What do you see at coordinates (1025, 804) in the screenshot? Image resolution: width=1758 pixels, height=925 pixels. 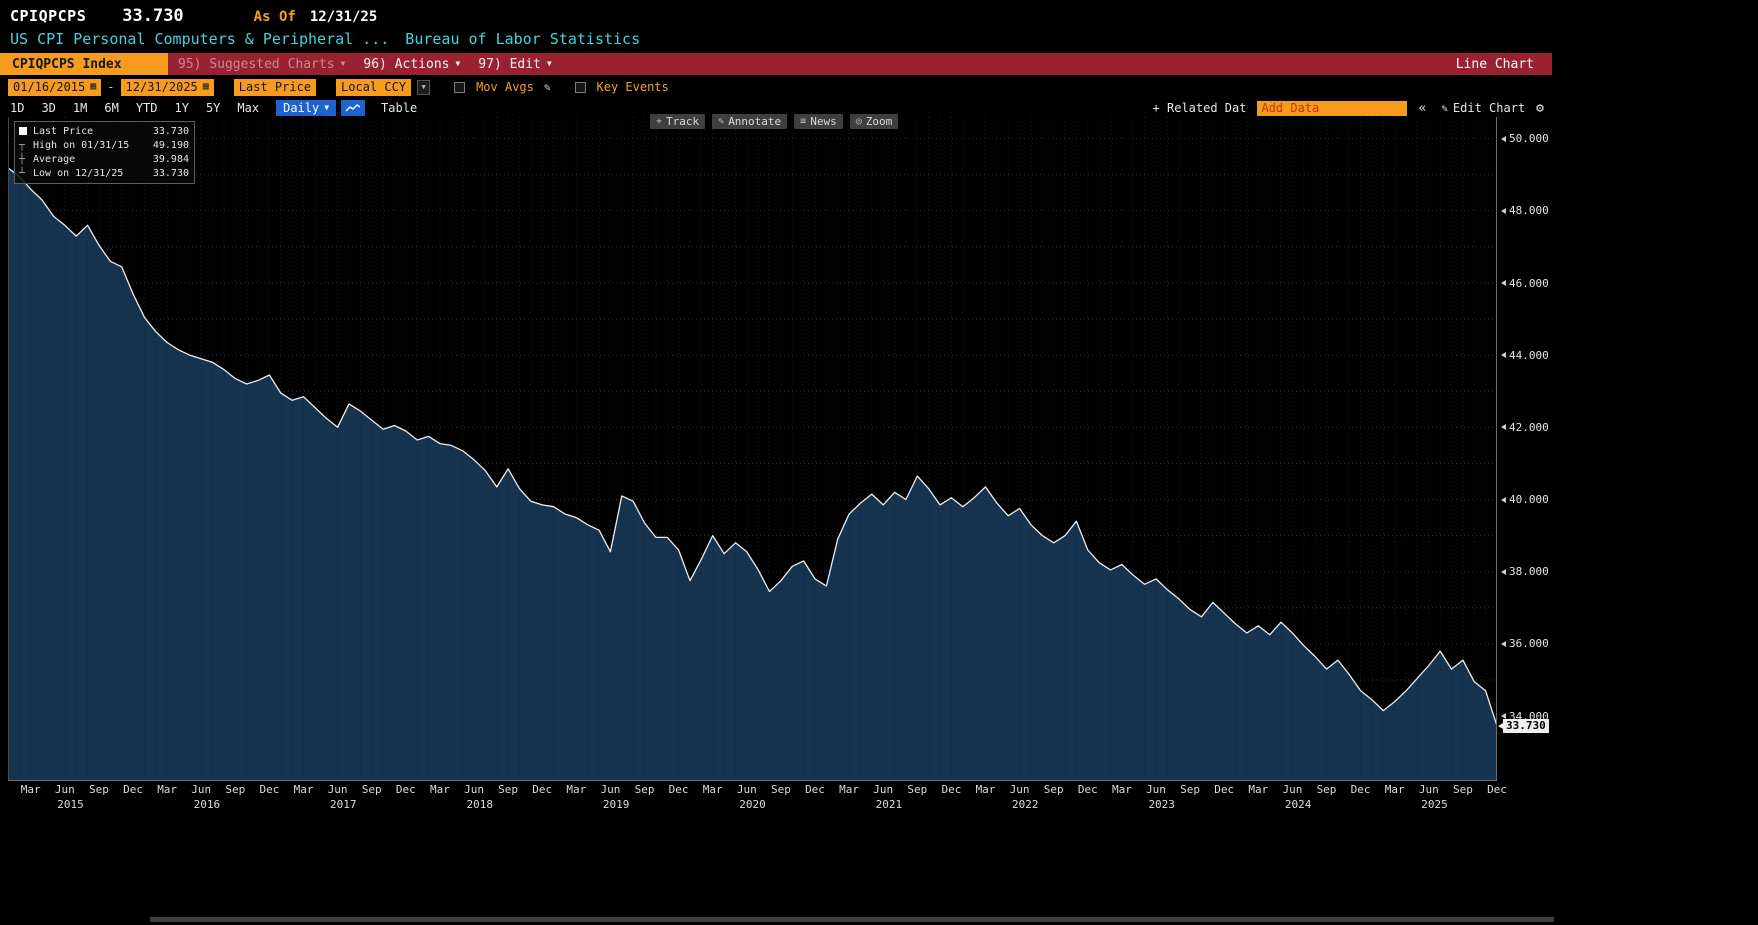 I see `x-axis-year-label: 2022` at bounding box center [1025, 804].